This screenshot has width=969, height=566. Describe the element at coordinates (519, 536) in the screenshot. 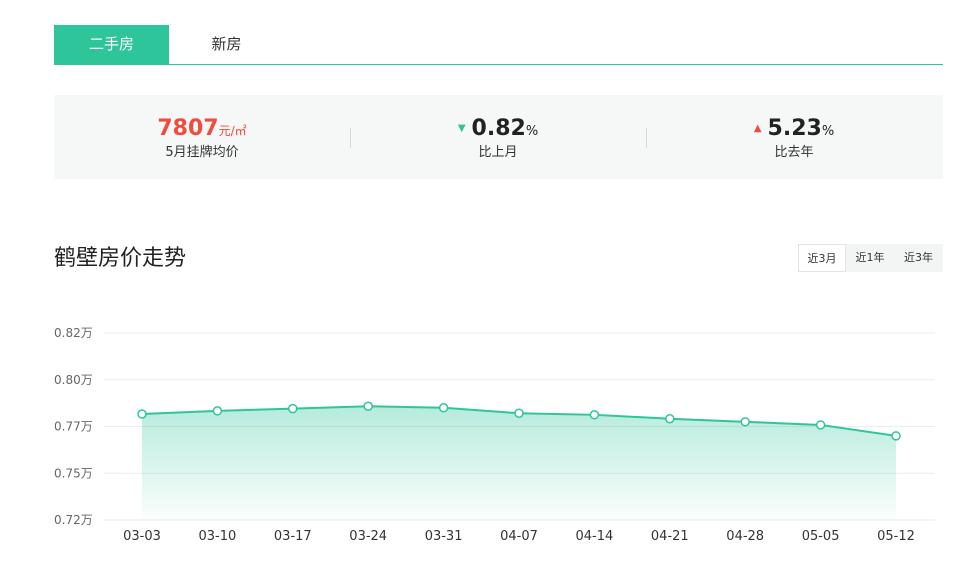

I see `x-tick-label: 04-07` at that location.